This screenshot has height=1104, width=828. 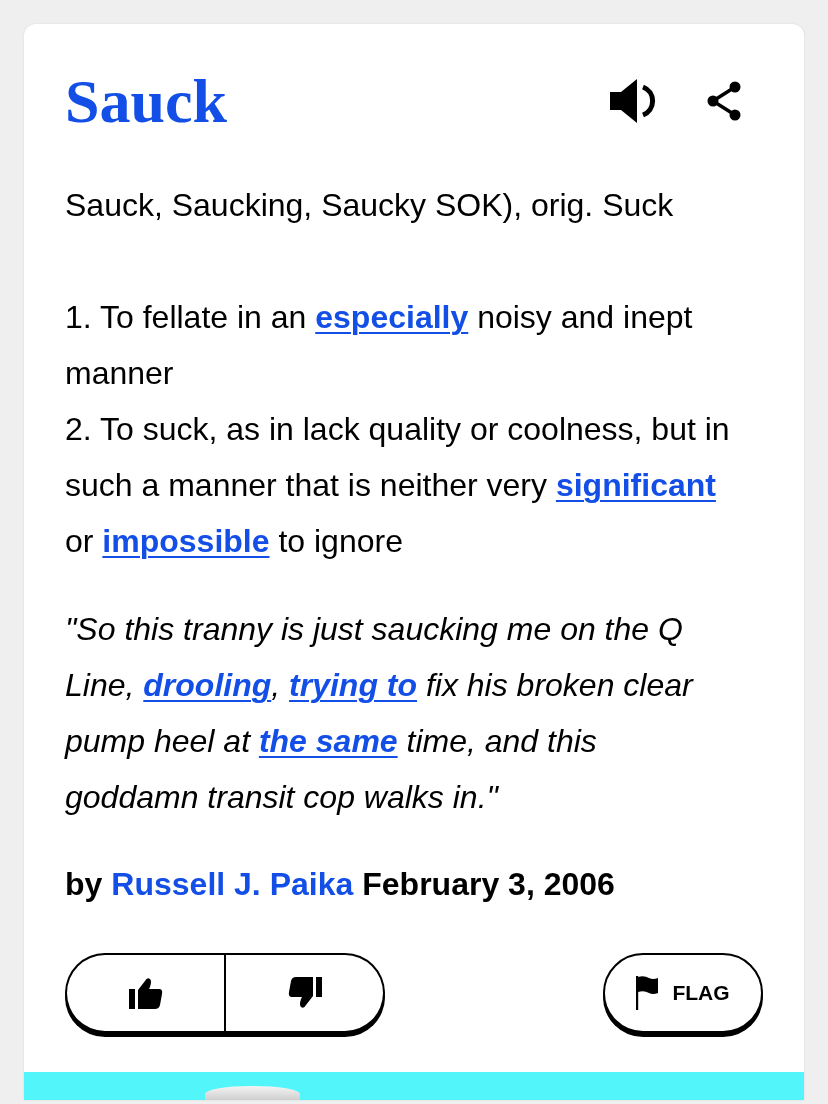 I want to click on word-link: the same, so click(x=328, y=741).